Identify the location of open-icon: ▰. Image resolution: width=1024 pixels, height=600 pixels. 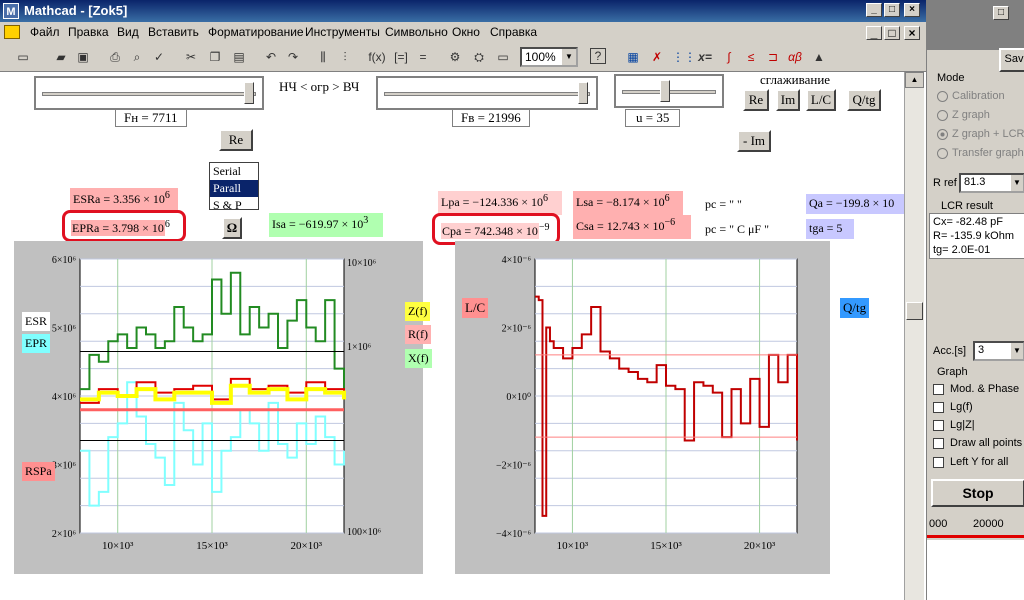
(61, 57).